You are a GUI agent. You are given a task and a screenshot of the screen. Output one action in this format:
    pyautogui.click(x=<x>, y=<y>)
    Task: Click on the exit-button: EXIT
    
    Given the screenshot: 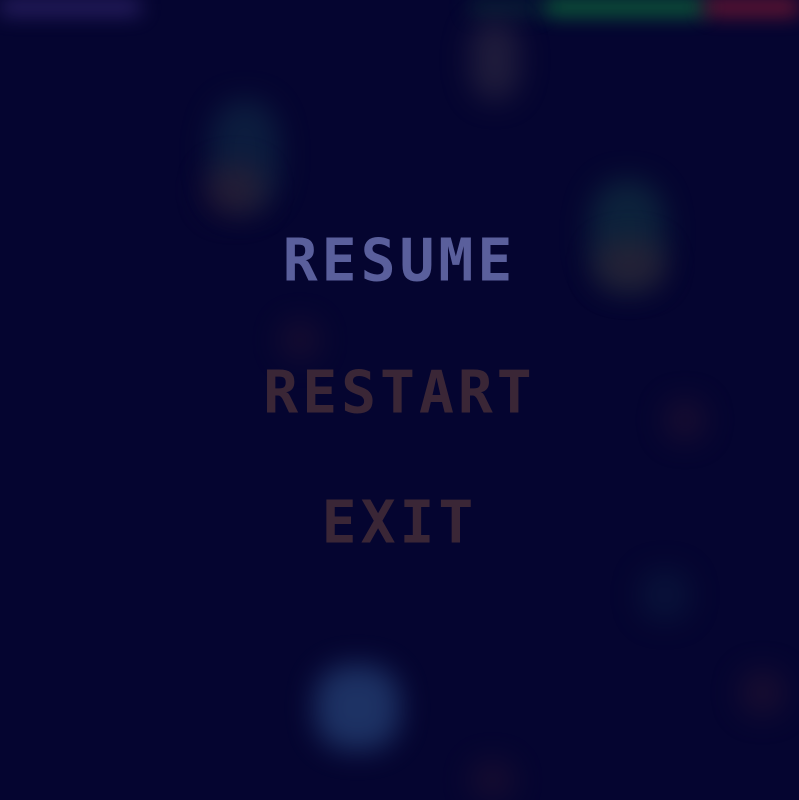 What is the action you would take?
    pyautogui.click(x=399, y=521)
    